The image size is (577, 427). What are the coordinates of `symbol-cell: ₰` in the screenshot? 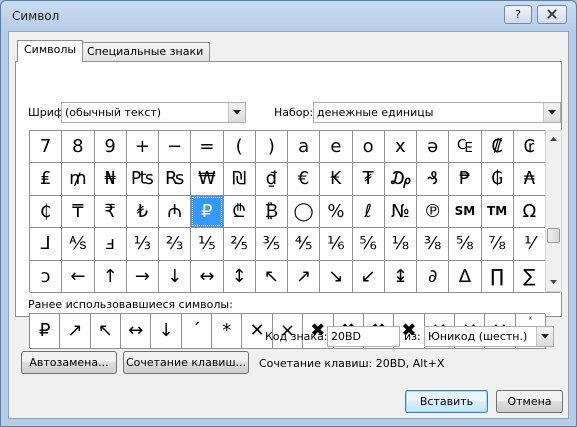 It's located at (433, 179).